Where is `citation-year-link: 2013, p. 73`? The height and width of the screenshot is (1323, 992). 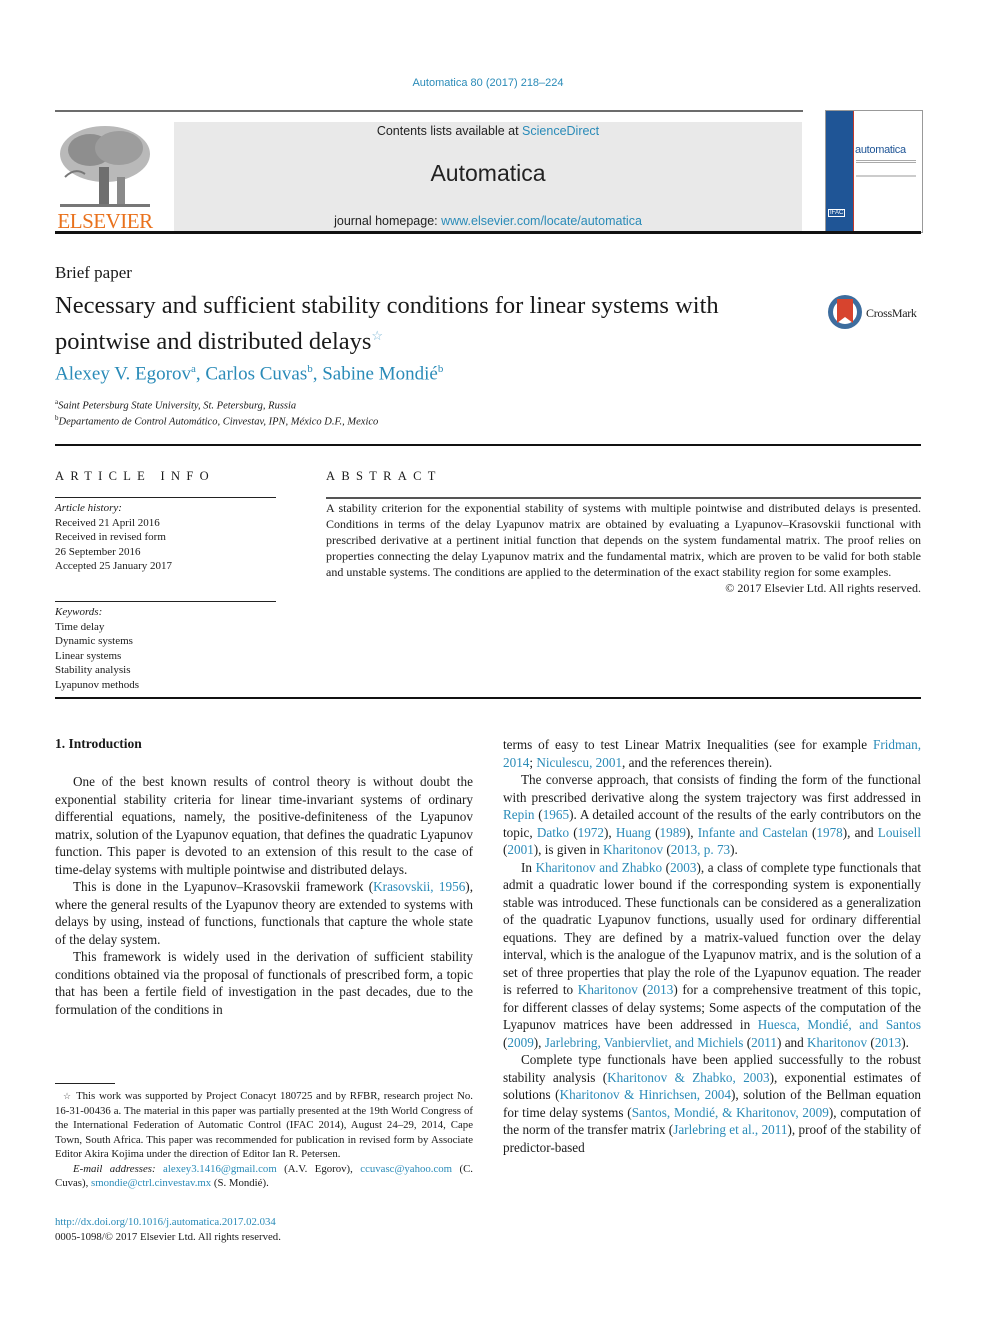 citation-year-link: 2013, p. 73 is located at coordinates (700, 849).